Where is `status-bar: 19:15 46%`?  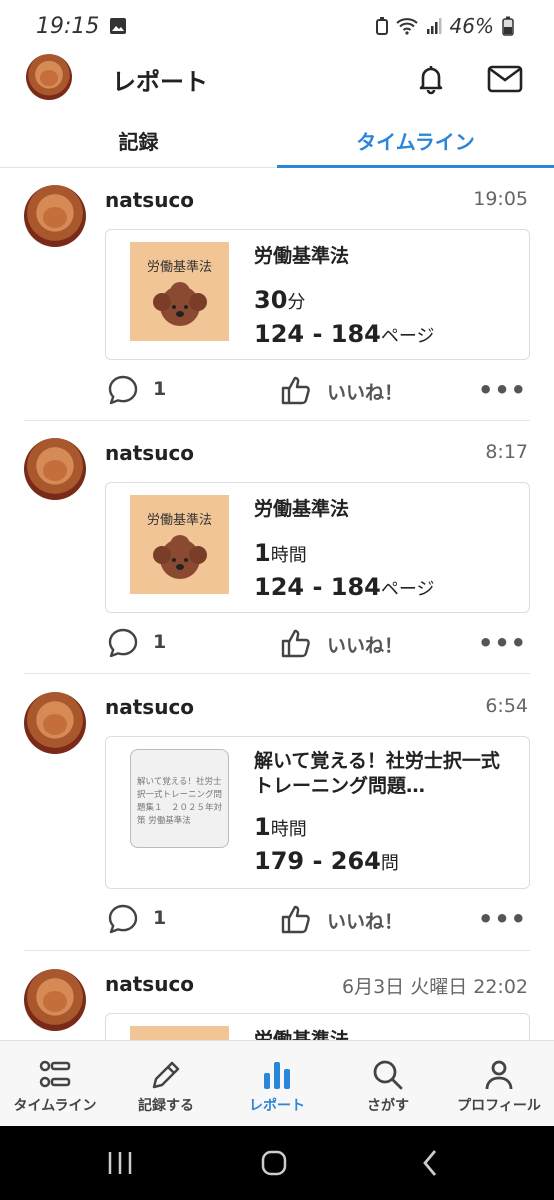
status-bar: 19:15 46% is located at coordinates (277, 26).